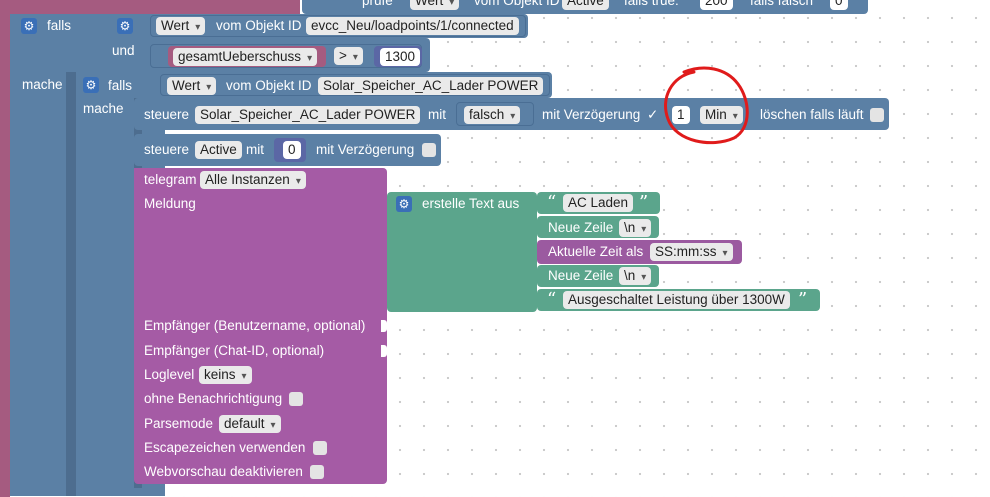 This screenshot has height=497, width=990. What do you see at coordinates (255, 325) in the screenshot?
I see `empfaenger-user-label: Empfänger (Benutzername, optional)` at bounding box center [255, 325].